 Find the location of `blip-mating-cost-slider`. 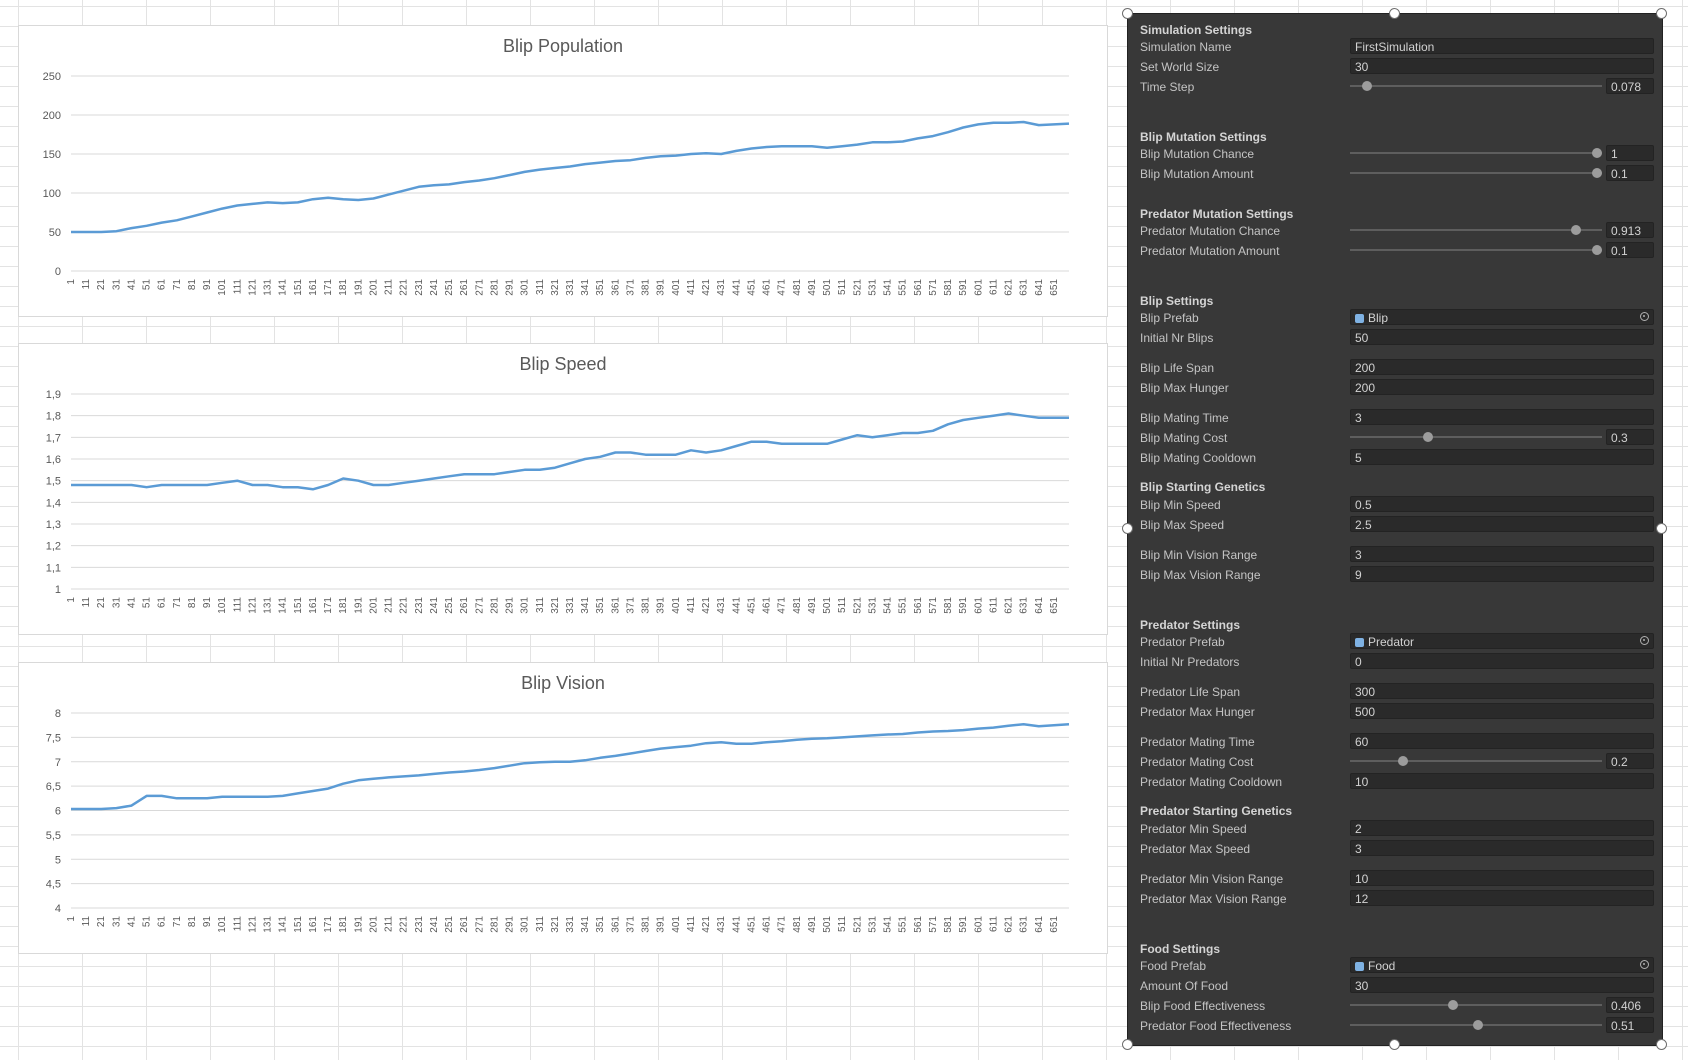

blip-mating-cost-slider is located at coordinates (1476, 437).